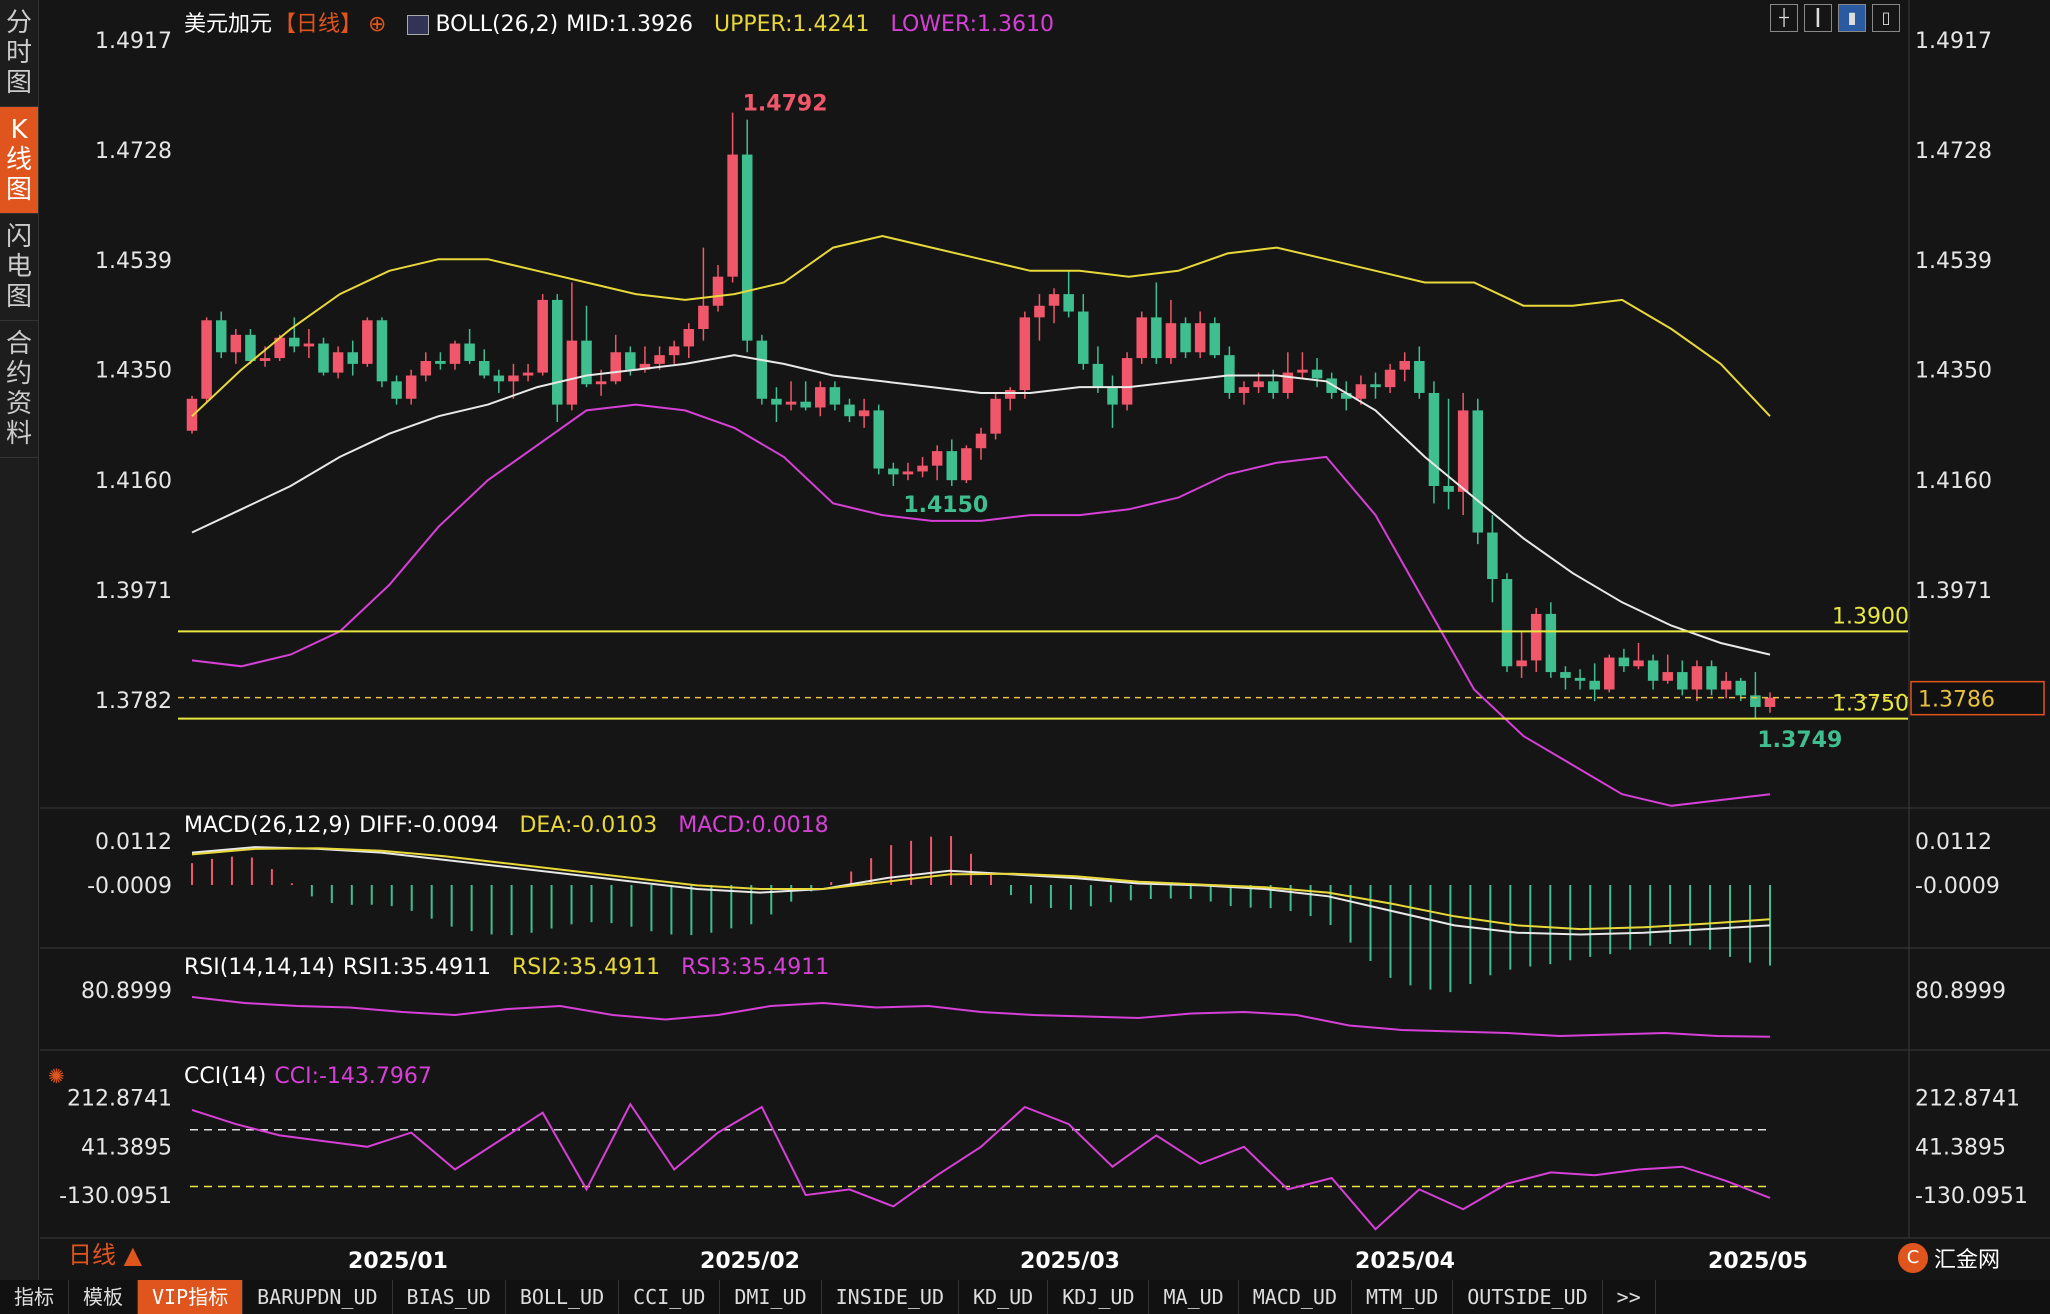 The width and height of the screenshot is (2050, 1314). What do you see at coordinates (670, 1297) in the screenshot?
I see `bottom-tab-cci: CCI_UD` at bounding box center [670, 1297].